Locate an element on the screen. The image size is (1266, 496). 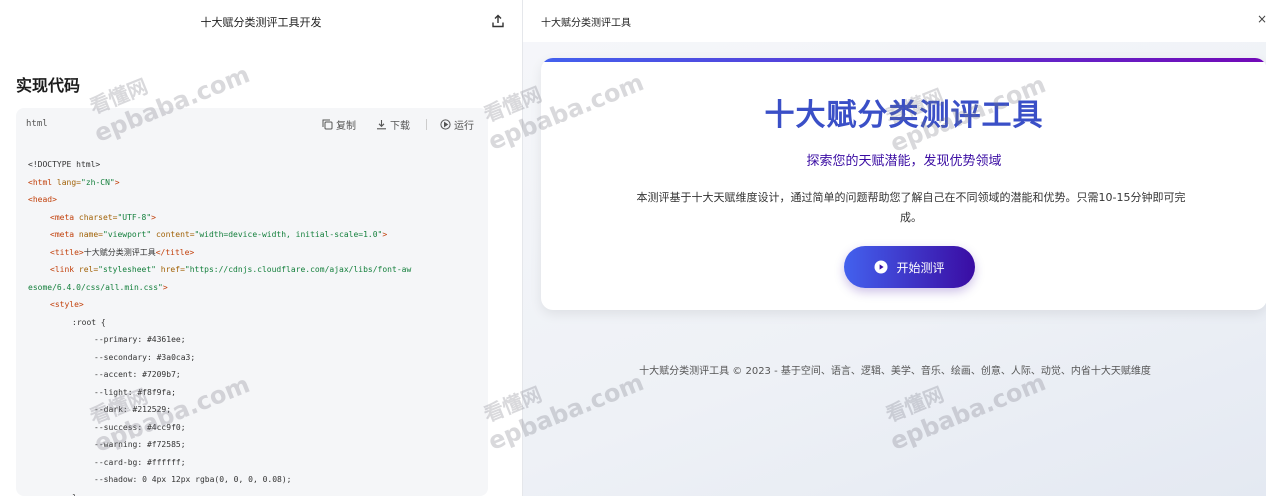
code-token: rel= is located at coordinates (88, 269).